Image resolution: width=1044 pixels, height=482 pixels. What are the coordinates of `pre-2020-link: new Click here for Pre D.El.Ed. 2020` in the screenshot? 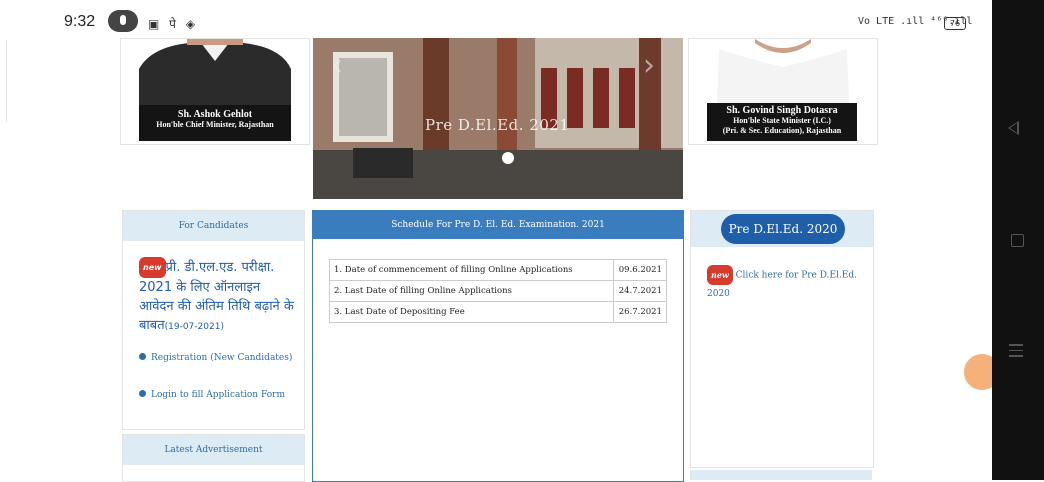 It's located at (782, 284).